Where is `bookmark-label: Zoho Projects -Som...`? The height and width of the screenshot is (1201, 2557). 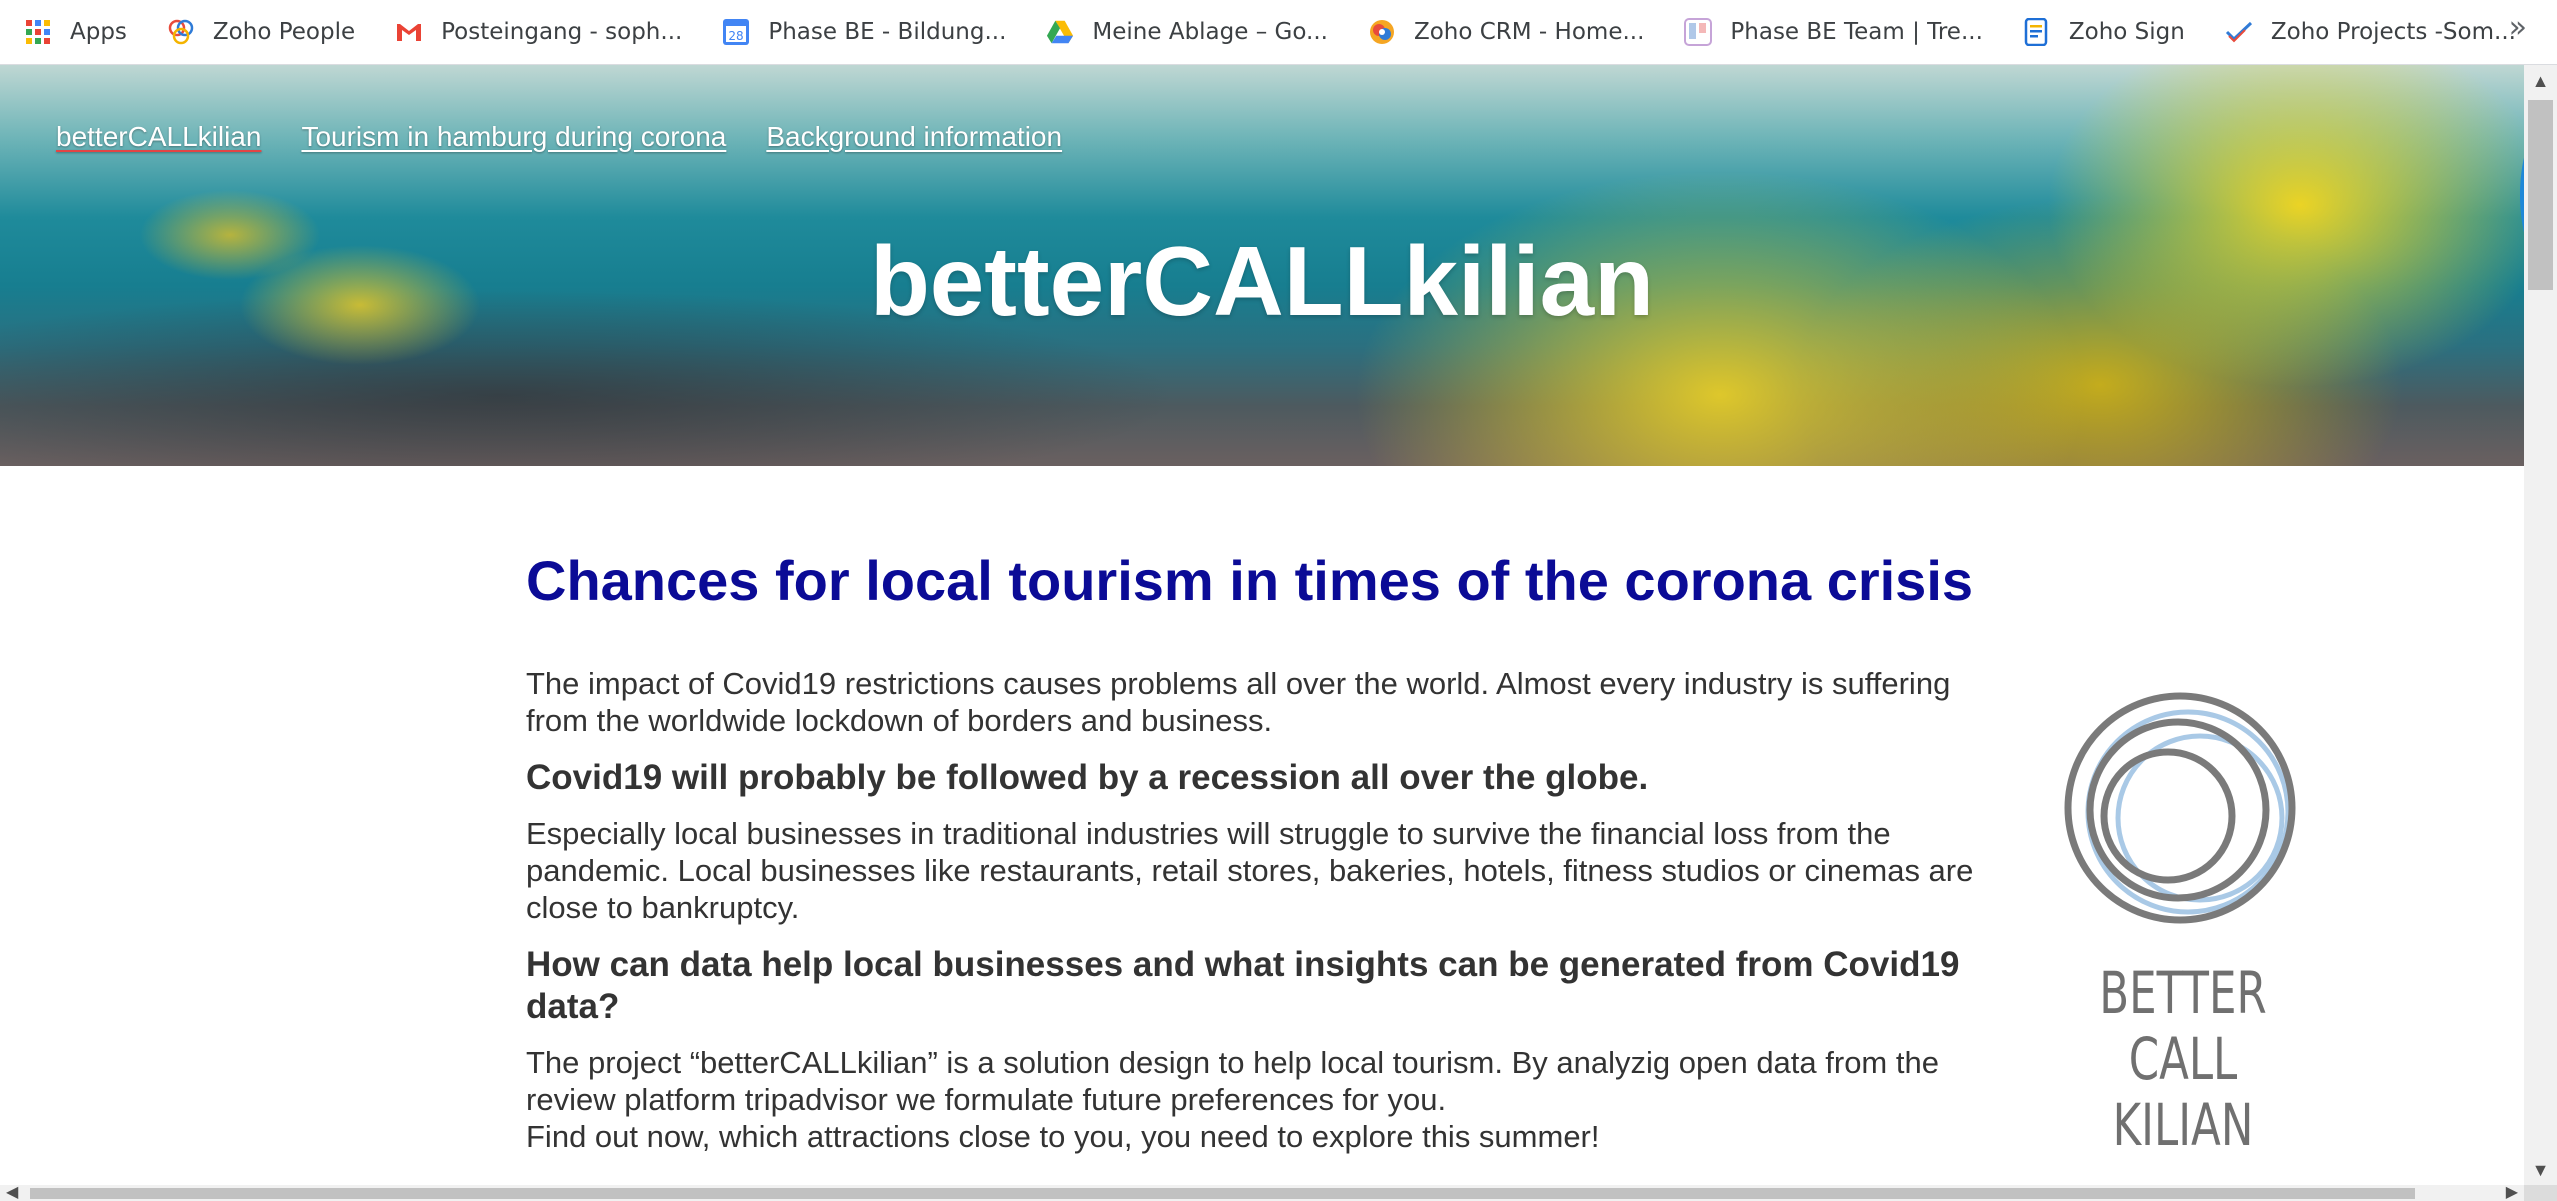 bookmark-label: Zoho Projects -Som... is located at coordinates (2393, 32).